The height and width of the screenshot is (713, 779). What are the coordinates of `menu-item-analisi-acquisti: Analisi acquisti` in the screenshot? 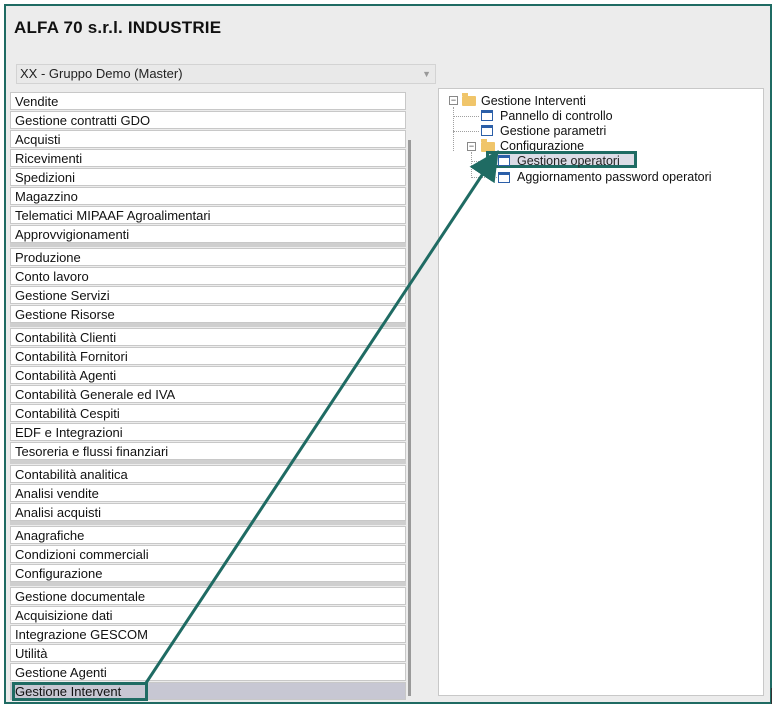 It's located at (208, 512).